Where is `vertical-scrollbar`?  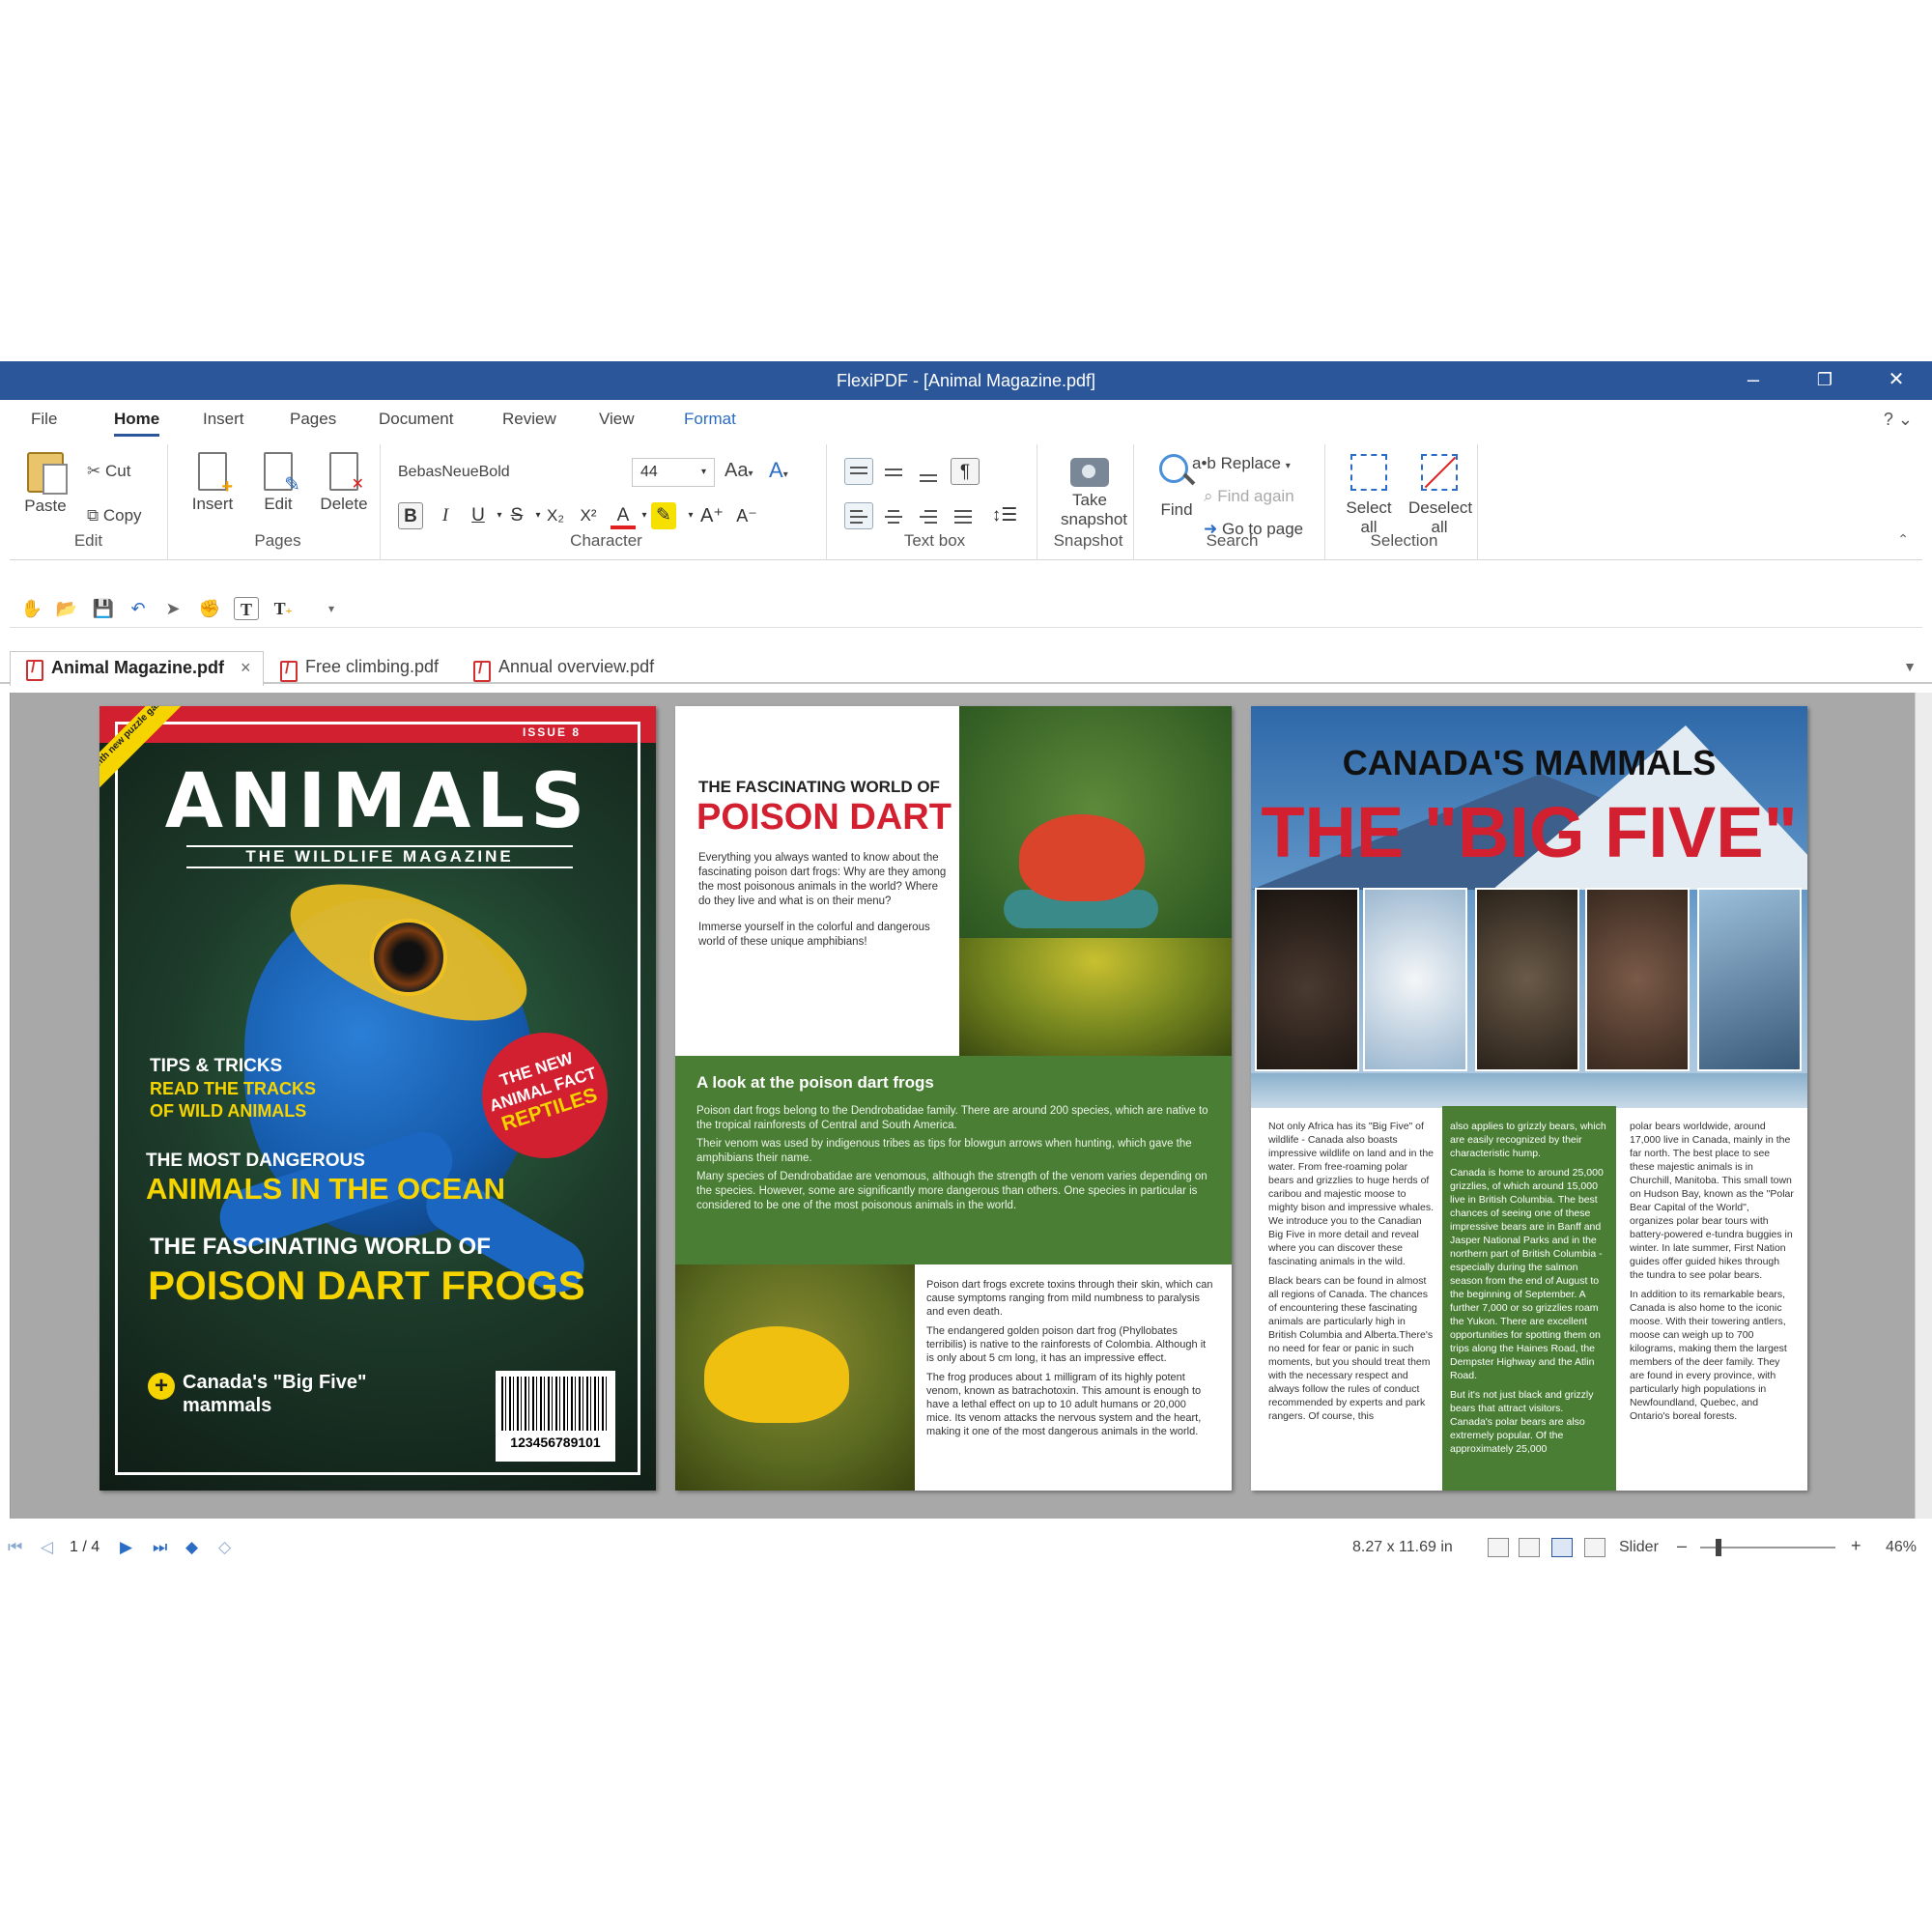
vertical-scrollbar is located at coordinates (1923, 1106).